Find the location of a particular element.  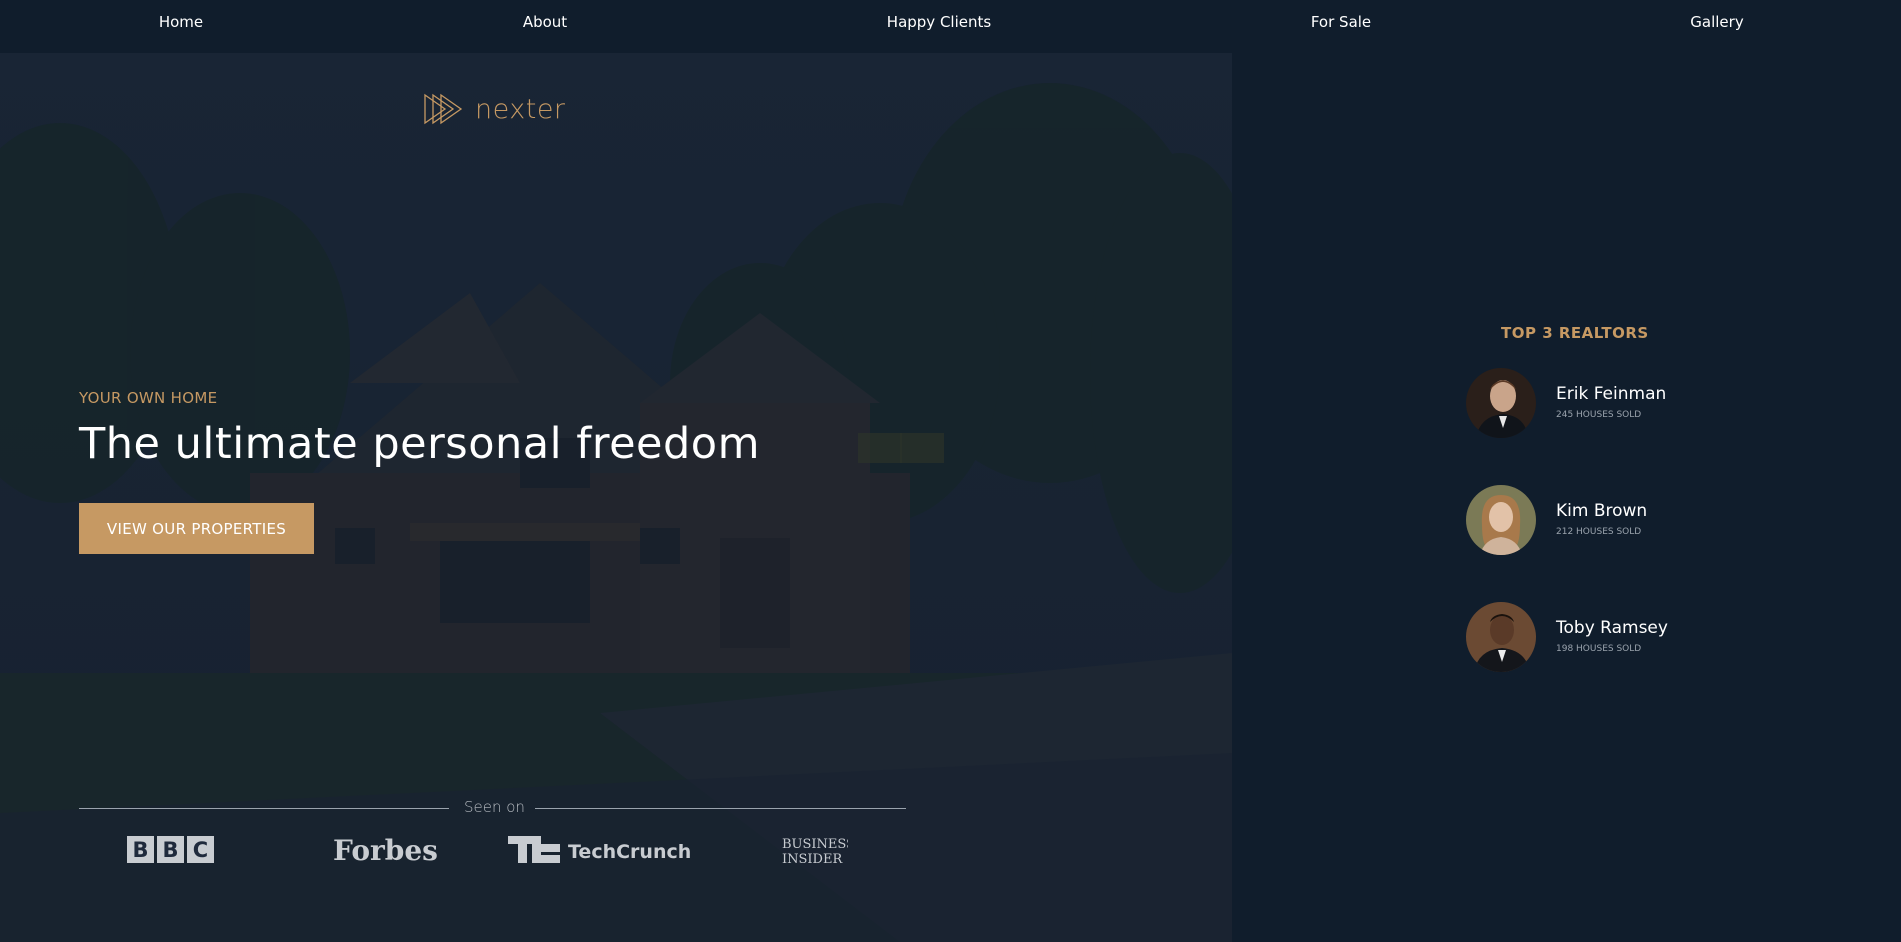

seen-on-divider-left is located at coordinates (264, 808).